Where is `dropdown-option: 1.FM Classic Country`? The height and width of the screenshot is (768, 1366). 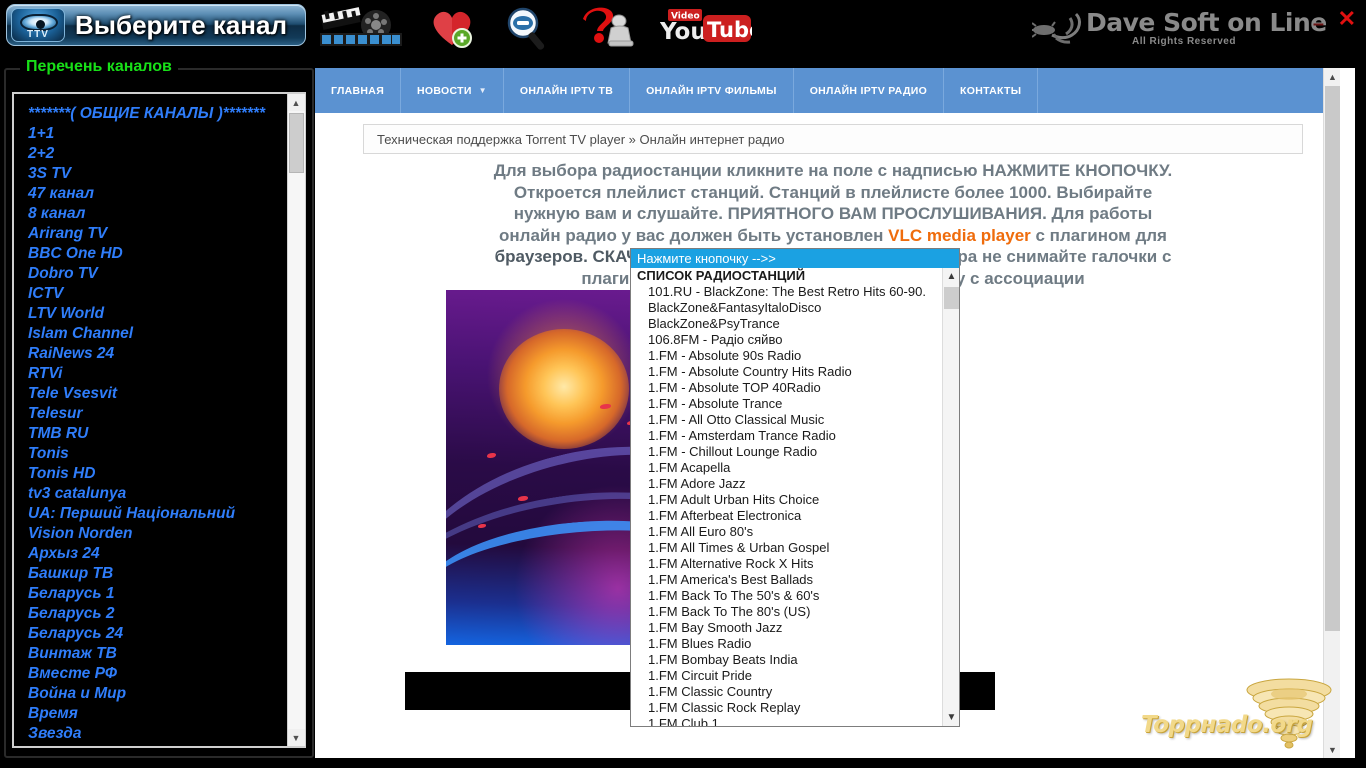 dropdown-option: 1.FM Classic Country is located at coordinates (789, 692).